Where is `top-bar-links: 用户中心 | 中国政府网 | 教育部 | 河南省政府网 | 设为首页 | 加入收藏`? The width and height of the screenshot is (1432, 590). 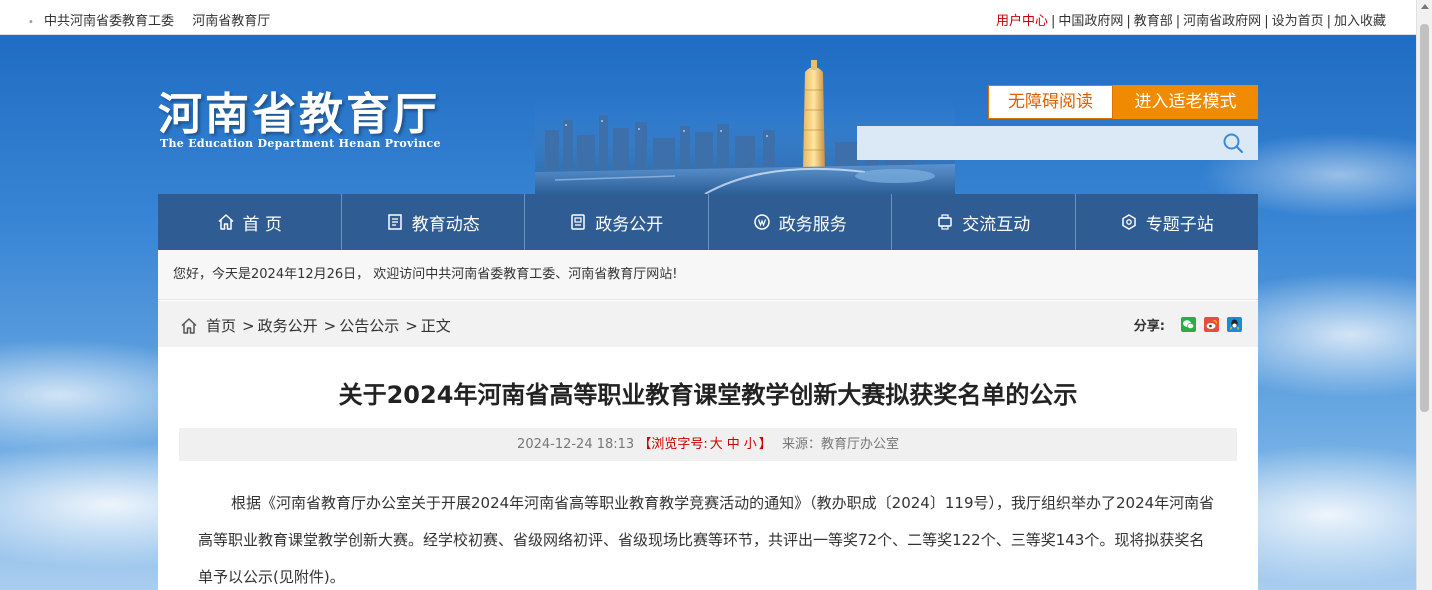
top-bar-links: 用户中心 | 中国政府网 | 教育部 | 河南省政府网 | 设为首页 | 加入收藏 is located at coordinates (1191, 19).